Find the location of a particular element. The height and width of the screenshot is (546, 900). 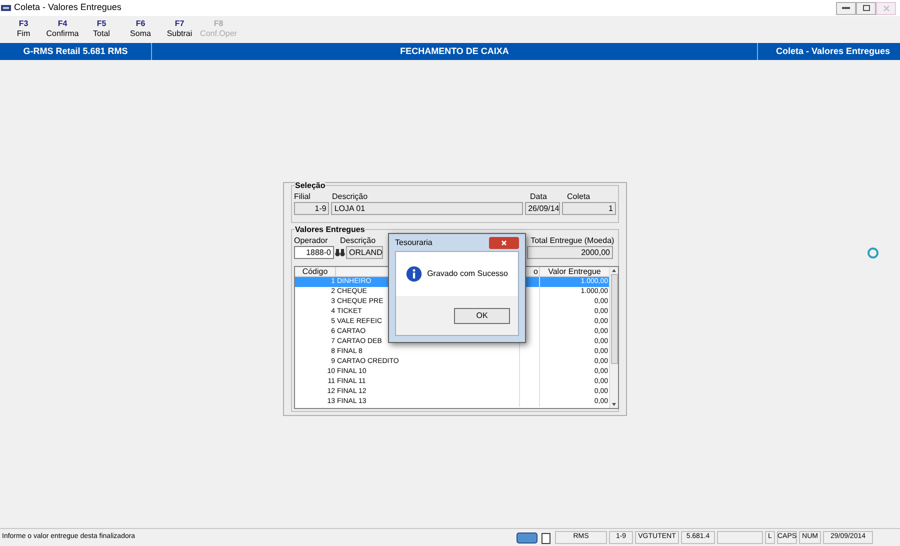

function-key-button: F3 Fim is located at coordinates (23, 29).